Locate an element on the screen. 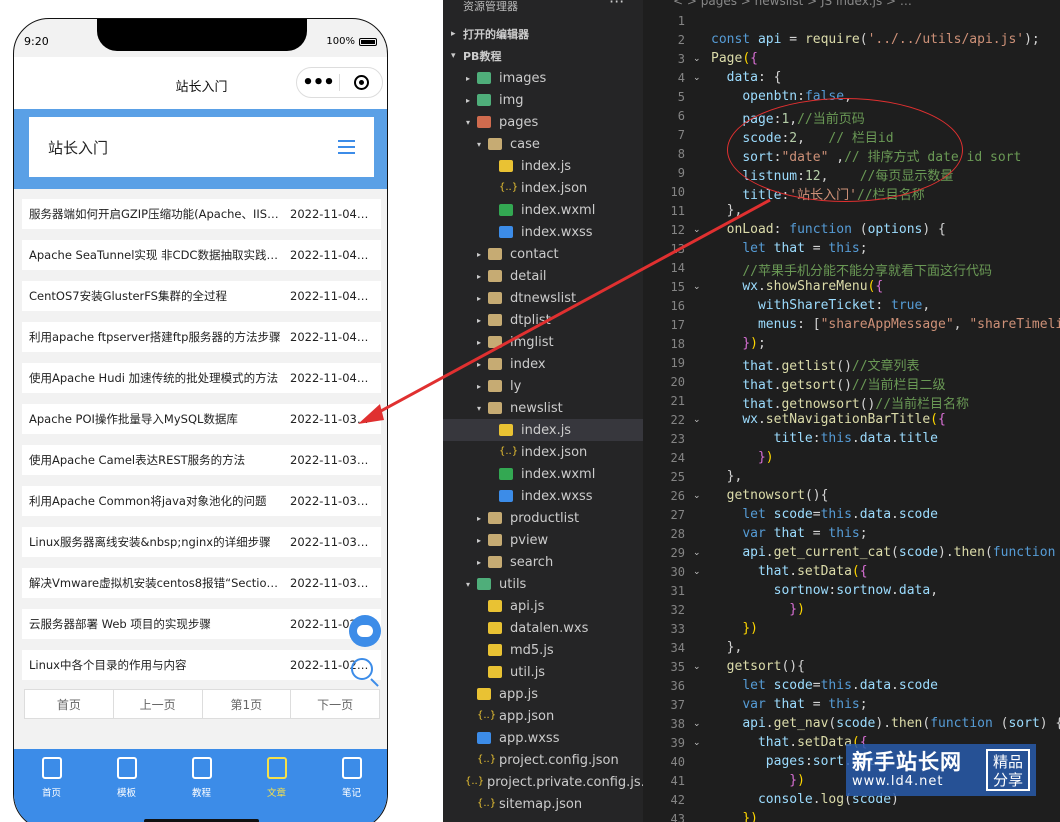  search-float-button is located at coordinates (365, 672).